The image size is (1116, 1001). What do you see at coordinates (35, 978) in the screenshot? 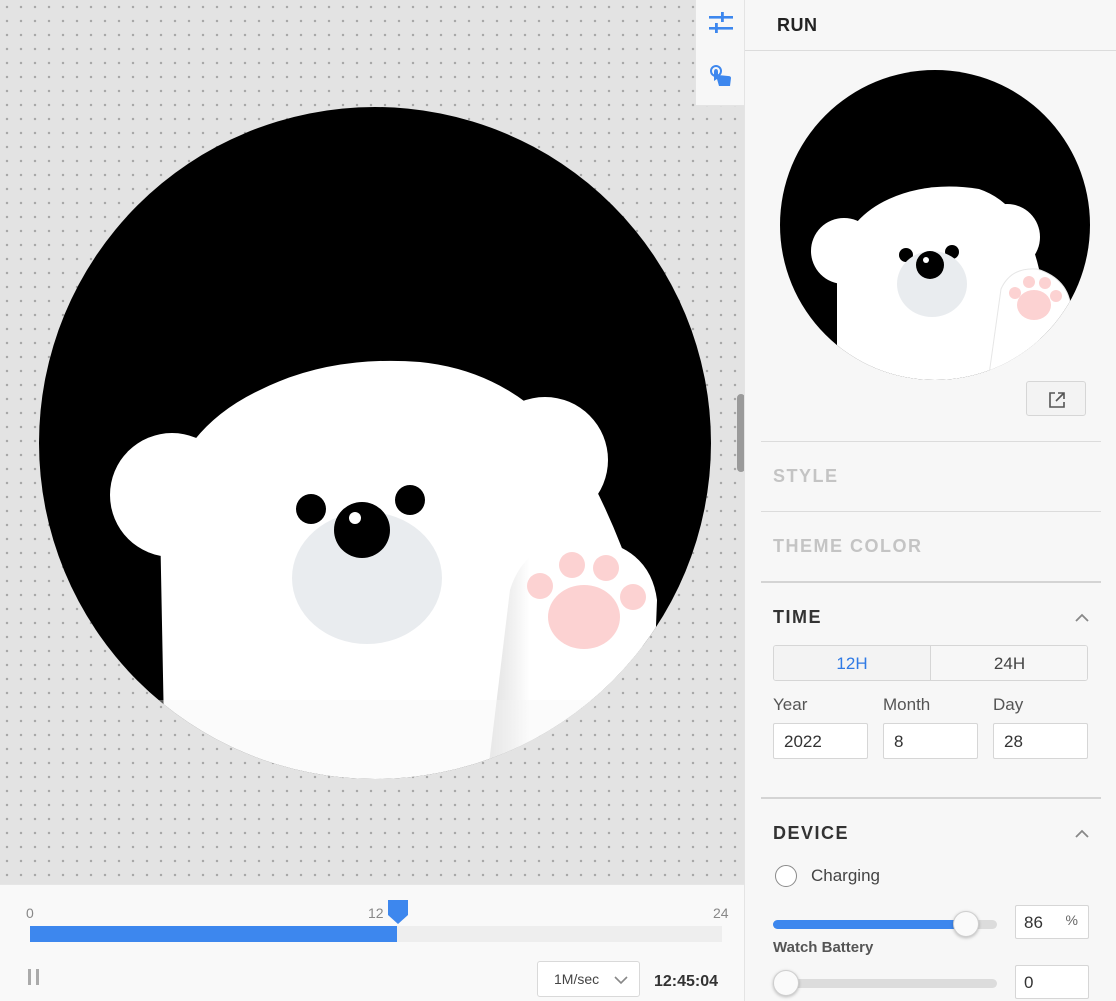
I see `pause-icon` at bounding box center [35, 978].